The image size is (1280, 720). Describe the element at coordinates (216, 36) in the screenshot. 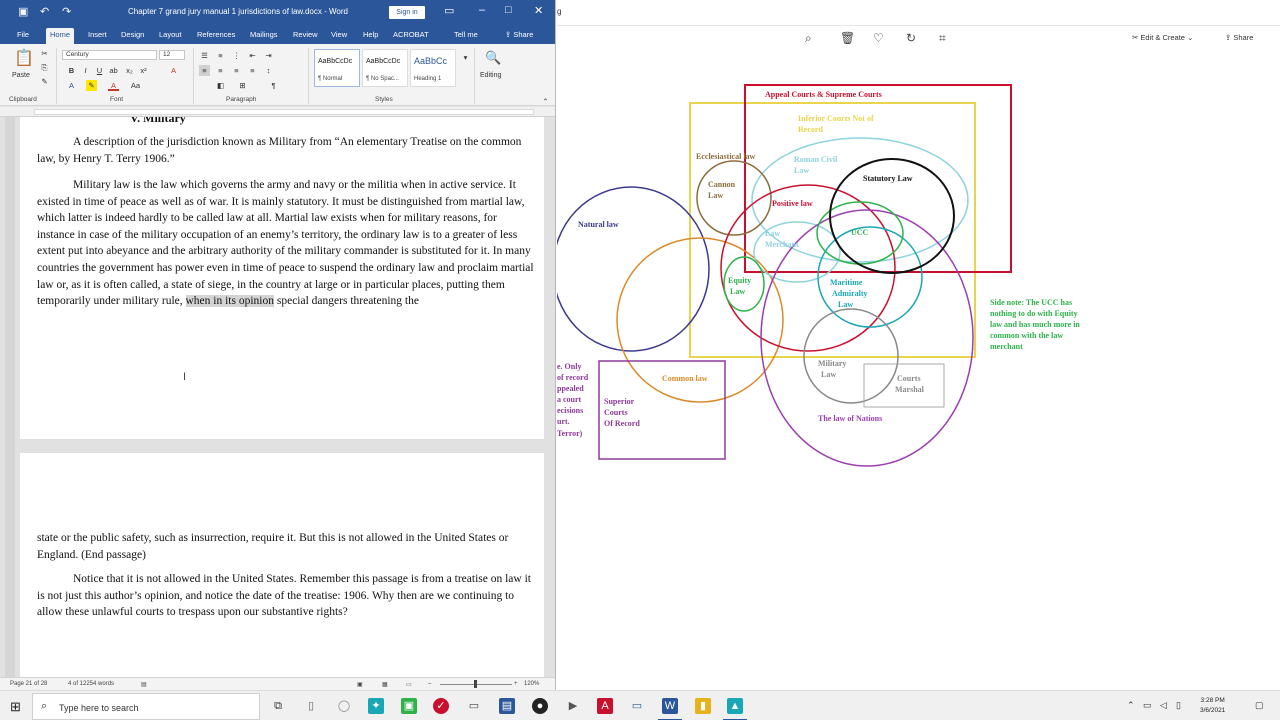

I see `tab-references: References` at that location.